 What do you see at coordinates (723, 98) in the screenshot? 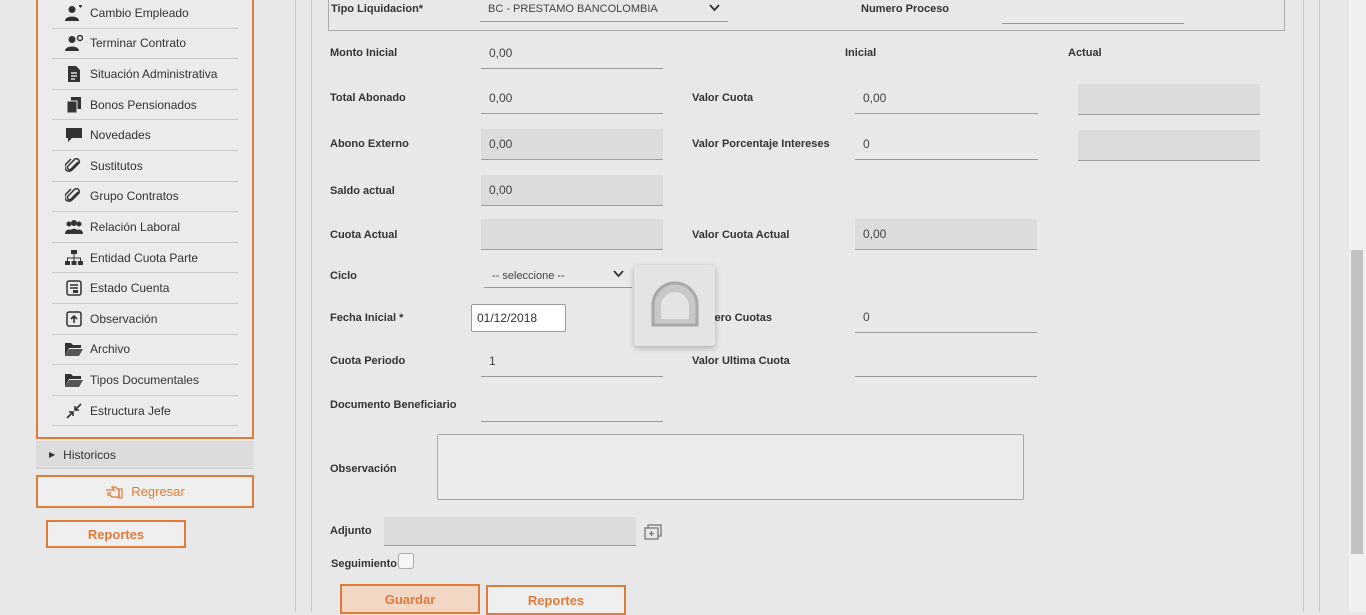
I see `valor-cuota-label: Valor Cuota` at bounding box center [723, 98].